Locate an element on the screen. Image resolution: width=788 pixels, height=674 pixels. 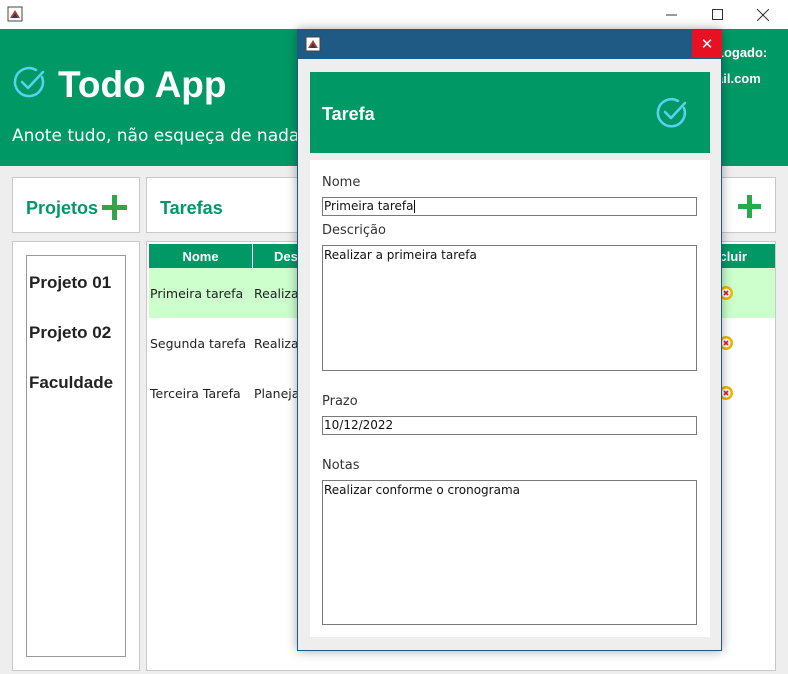
project-item: Projeto 01 is located at coordinates (70, 283).